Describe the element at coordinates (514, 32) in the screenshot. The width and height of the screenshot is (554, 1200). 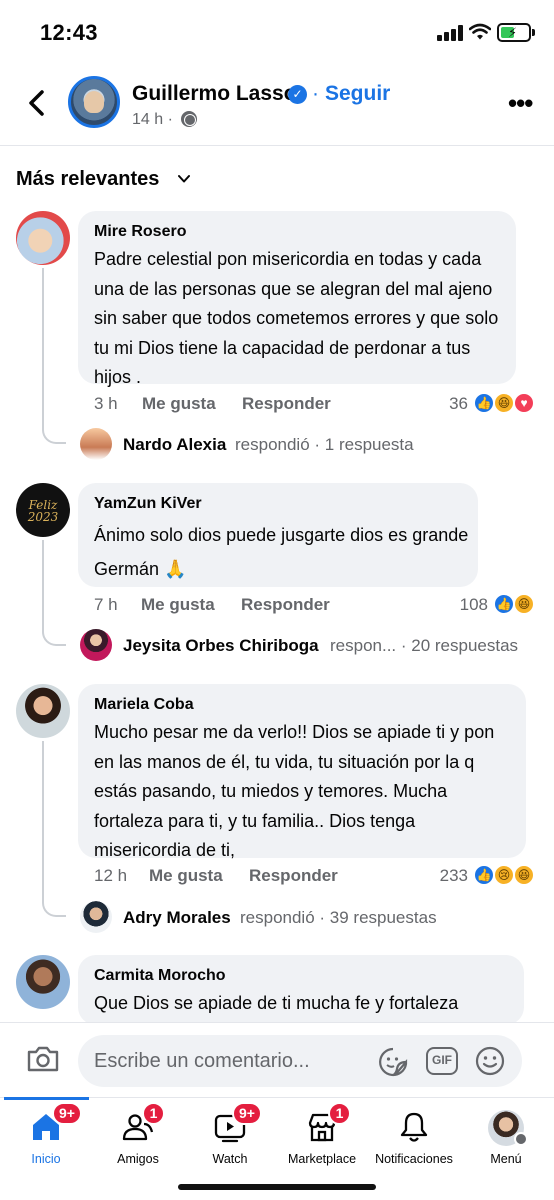
I see `battery-icon: ⚡` at that location.